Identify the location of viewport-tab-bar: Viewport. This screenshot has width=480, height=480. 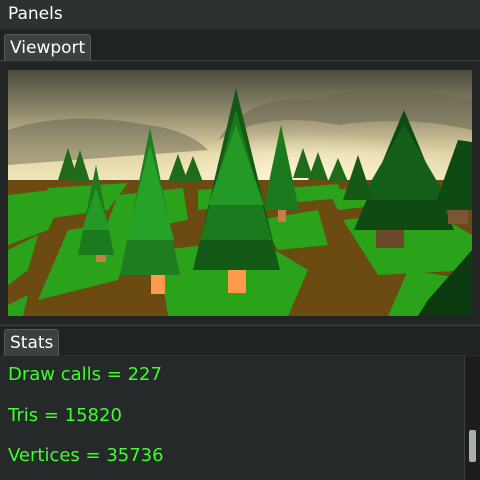
(240, 46).